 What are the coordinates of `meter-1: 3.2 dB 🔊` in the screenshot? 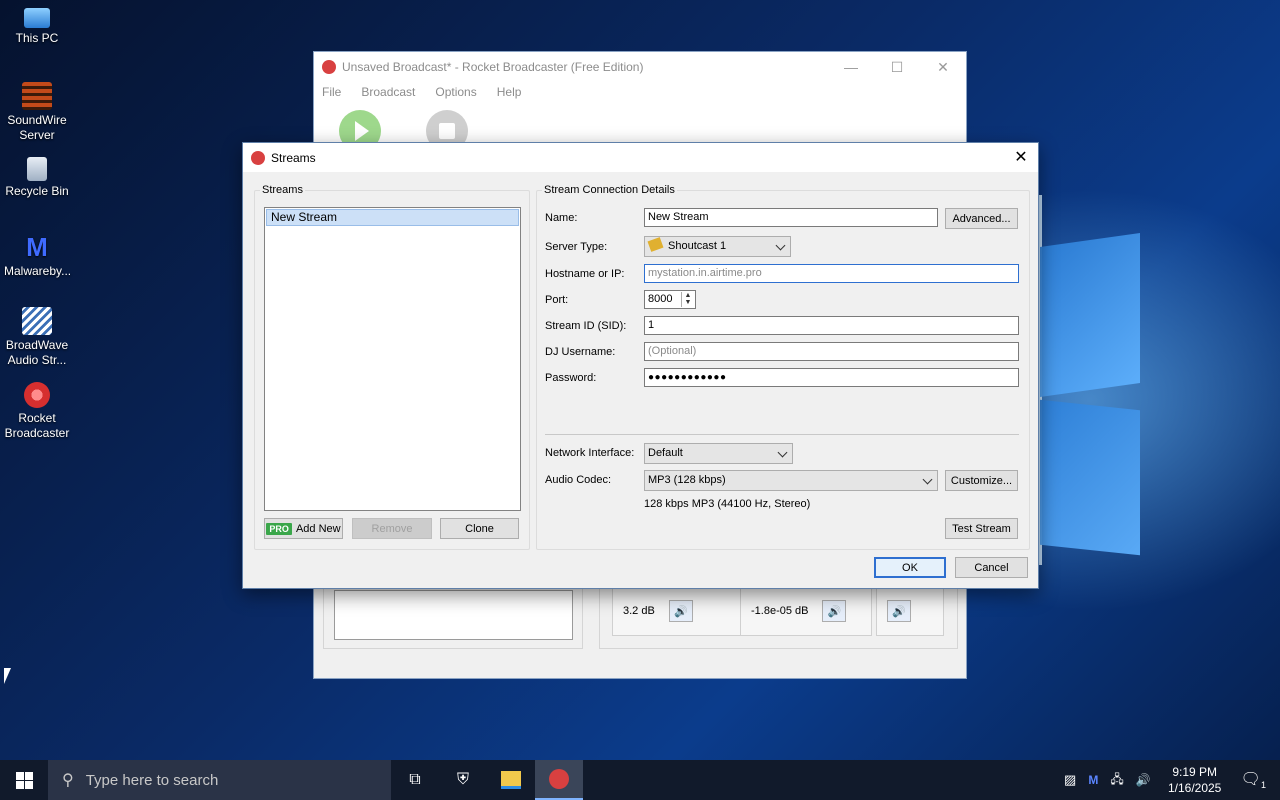 It's located at (681, 611).